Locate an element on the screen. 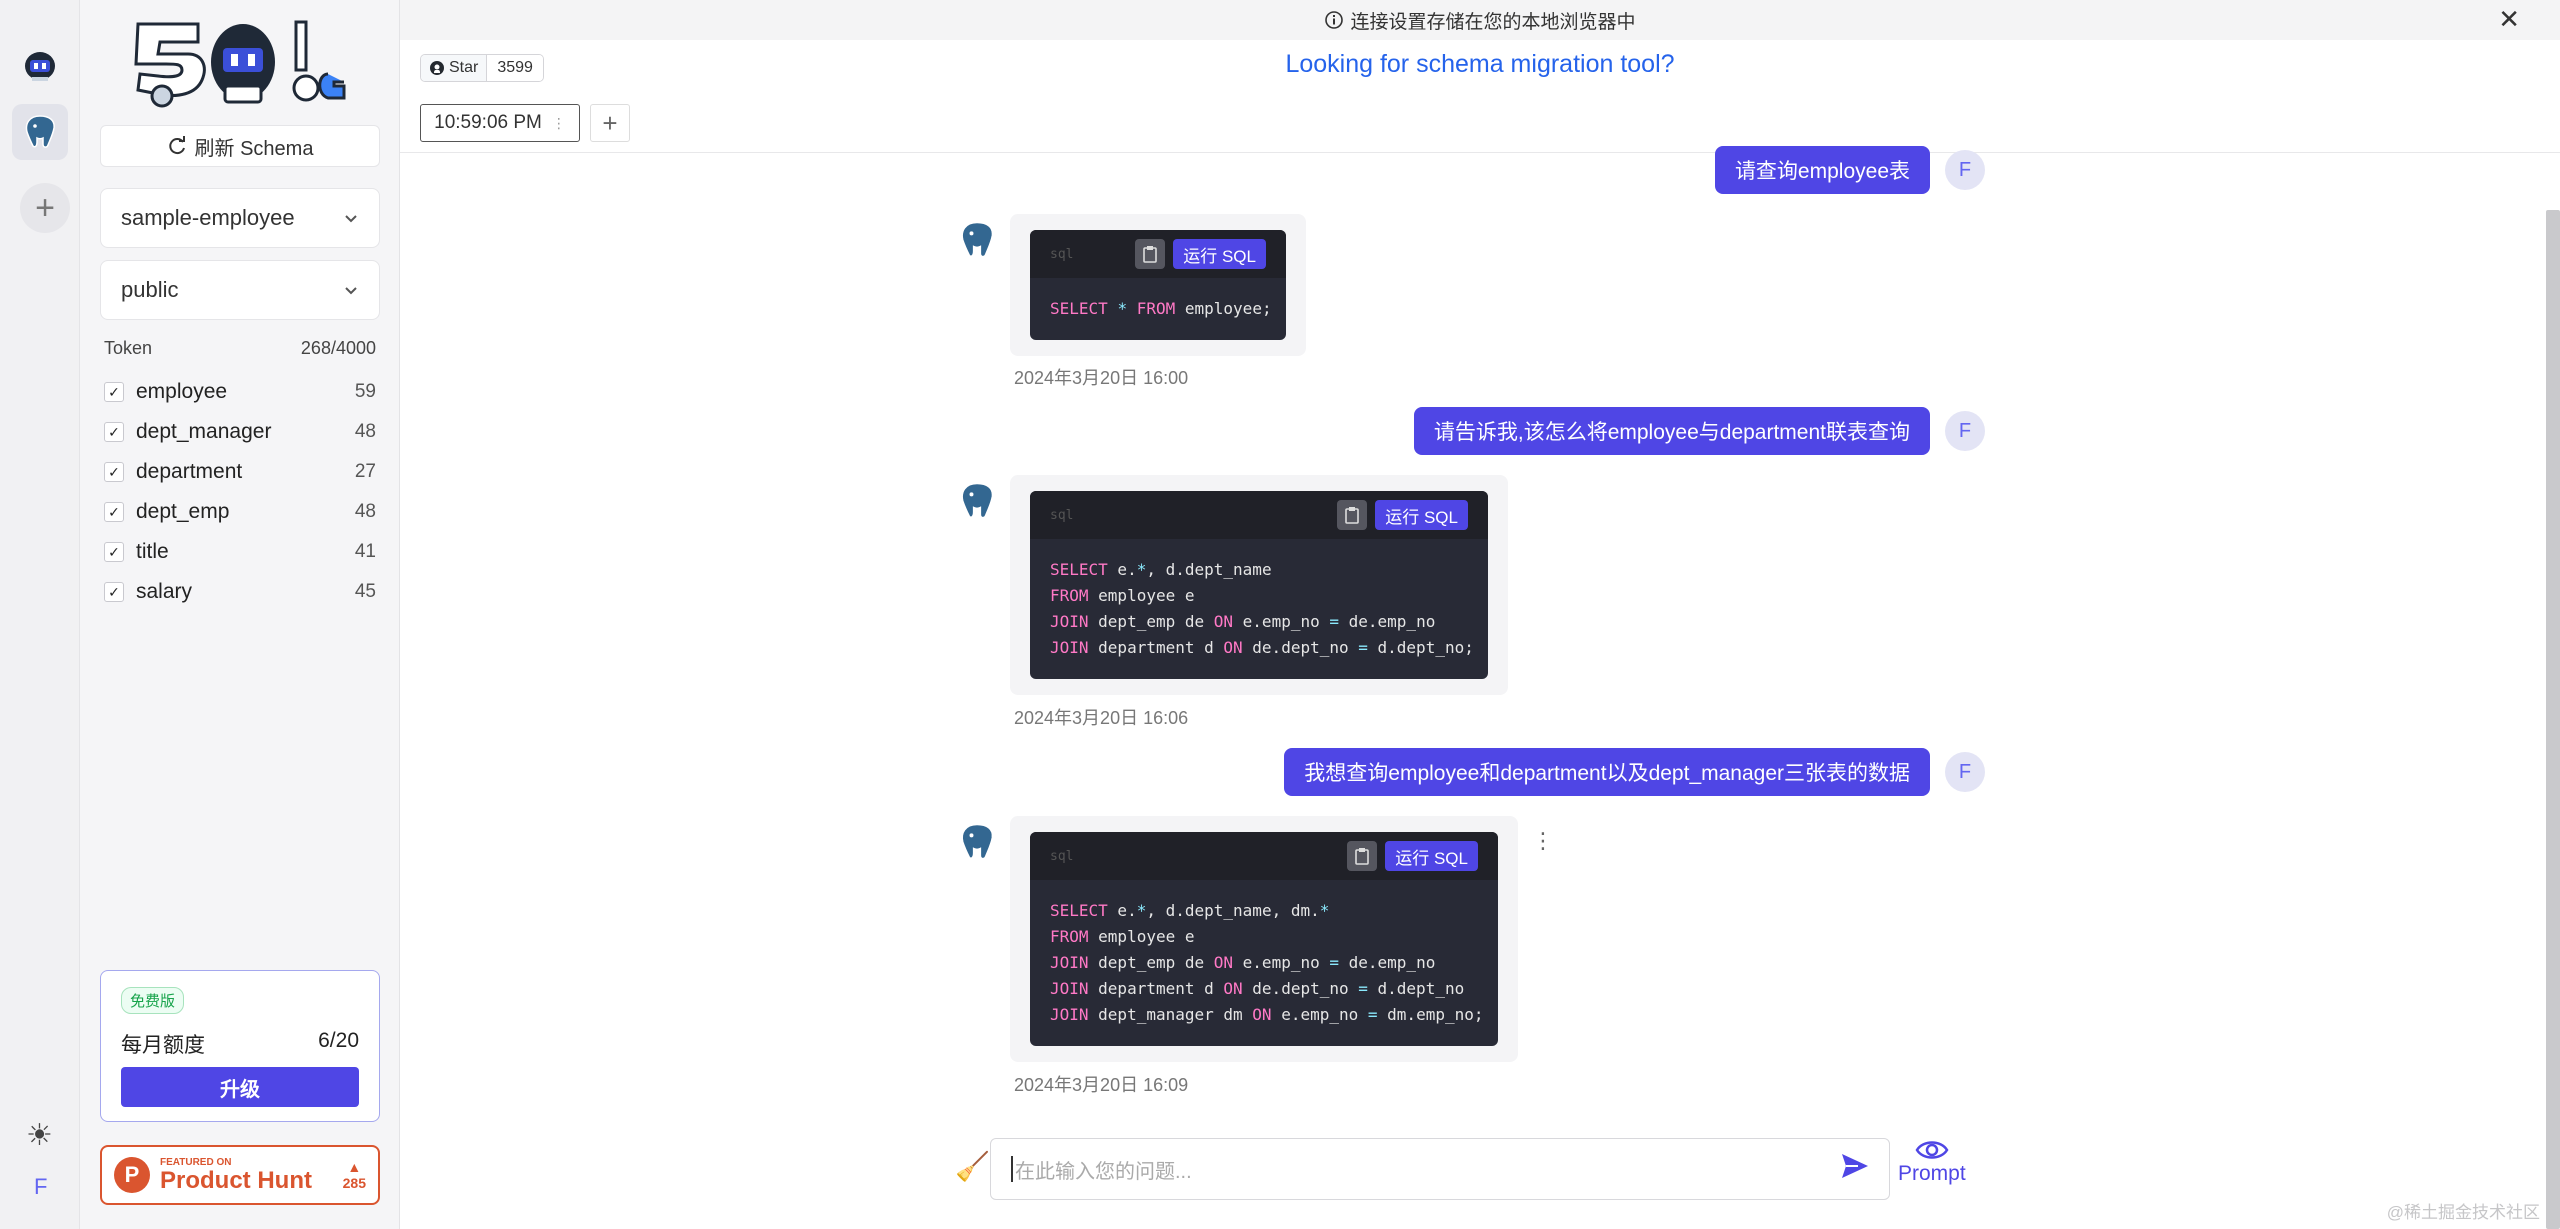 This screenshot has width=2560, height=1229. input-caret is located at coordinates (1012, 1169).